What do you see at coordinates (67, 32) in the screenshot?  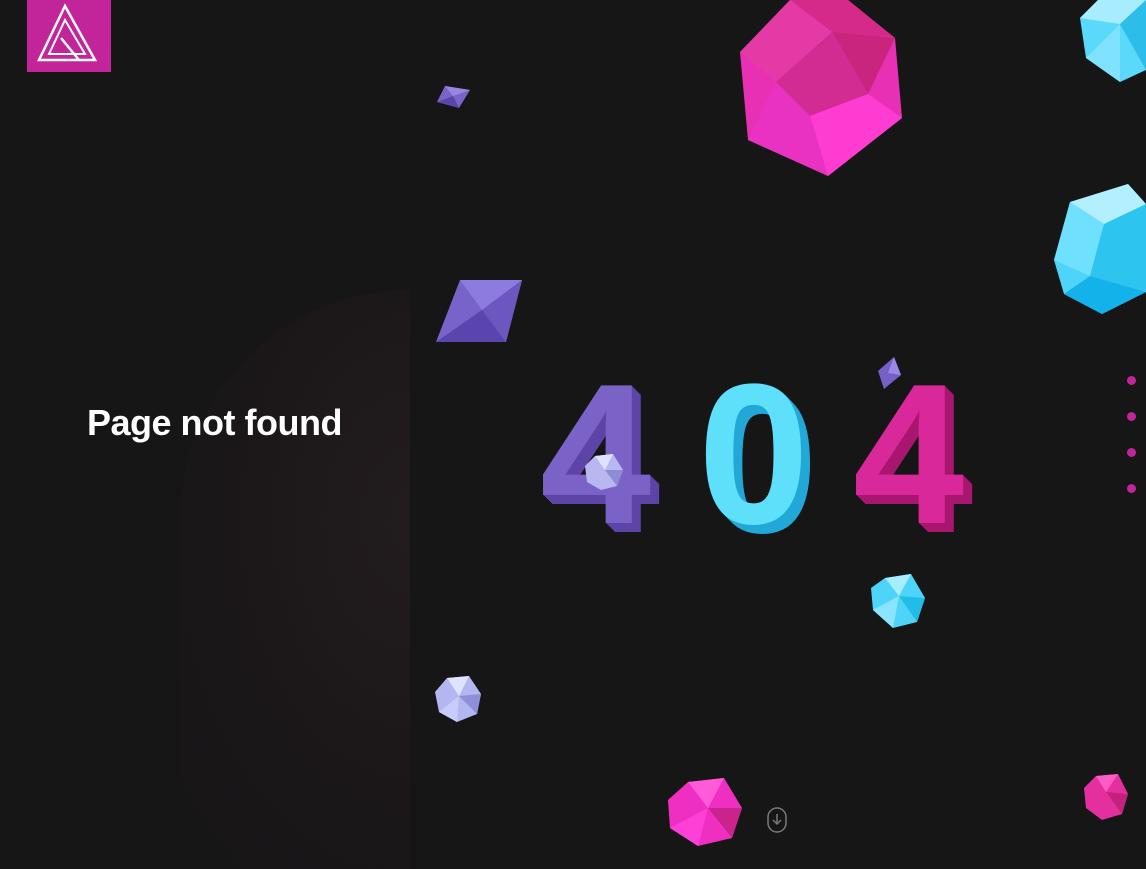 I see `brand-triangle-logo-icon` at bounding box center [67, 32].